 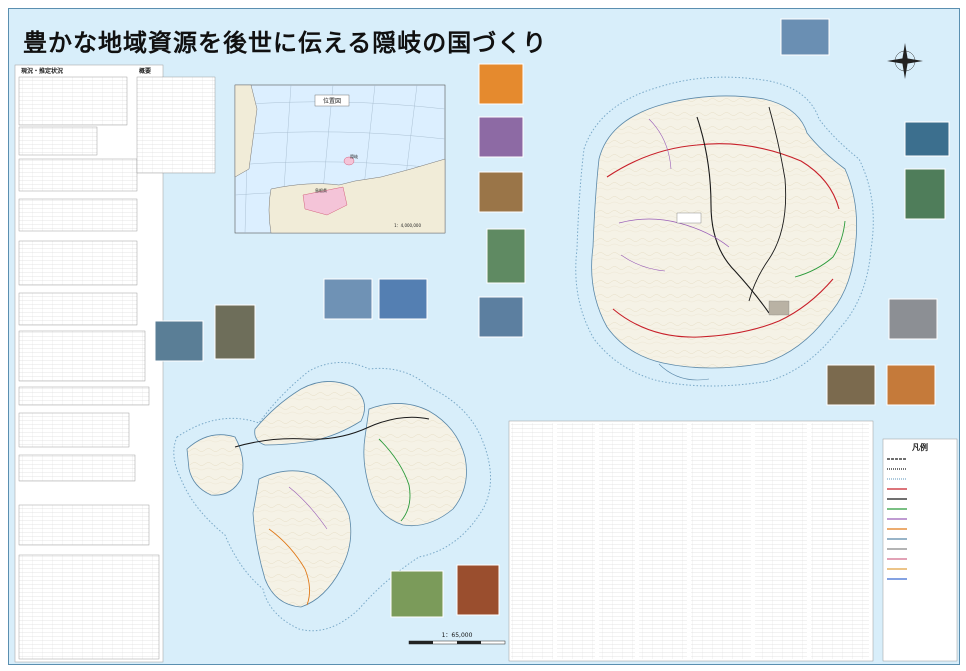 What do you see at coordinates (691, 541) in the screenshot?
I see `index-tables` at bounding box center [691, 541].